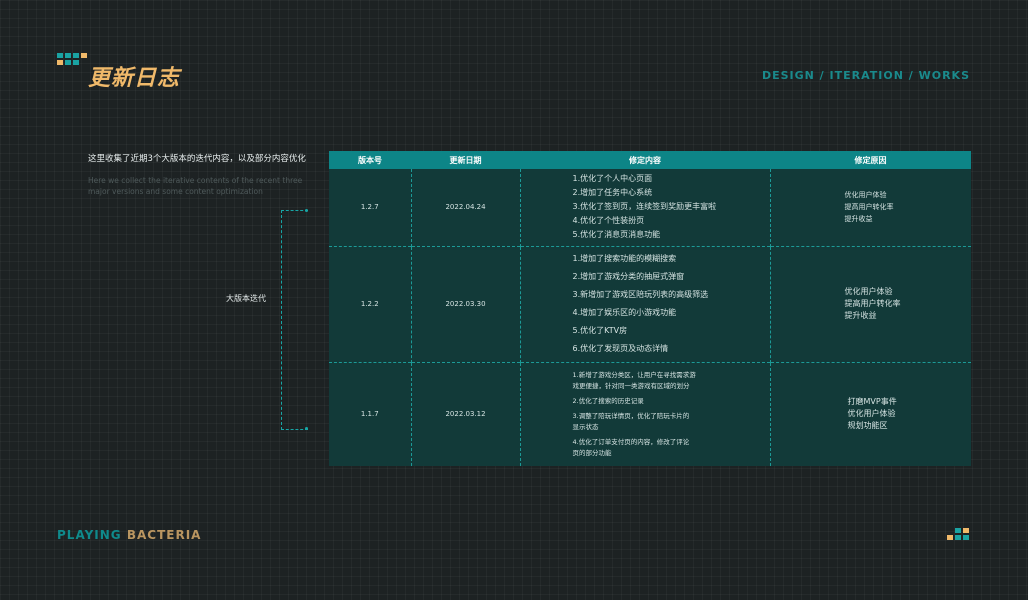 This screenshot has width=1028, height=600. Describe the element at coordinates (592, 452) in the screenshot. I see `mod-line: 页的部分功能` at that location.